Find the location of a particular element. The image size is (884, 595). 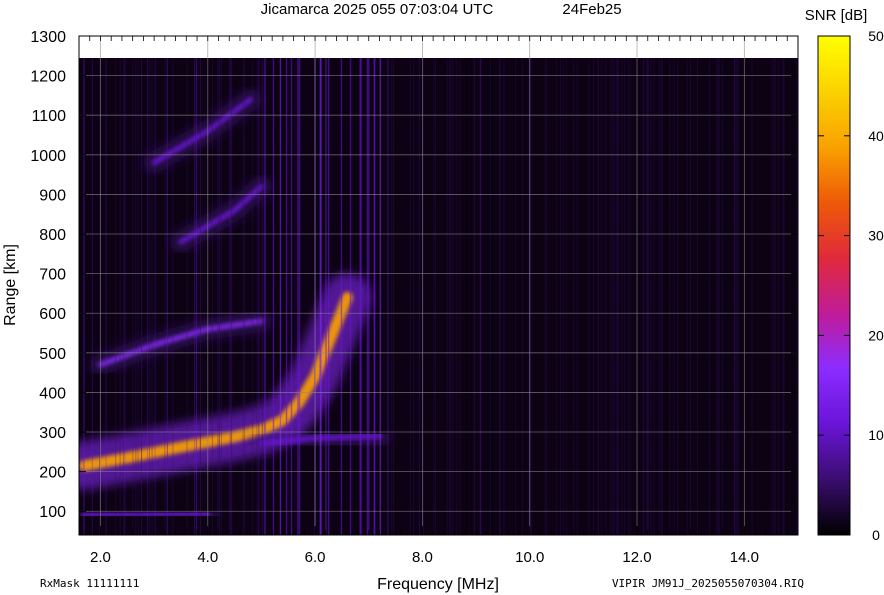

x-tick-label: 14.0 is located at coordinates (744, 557).